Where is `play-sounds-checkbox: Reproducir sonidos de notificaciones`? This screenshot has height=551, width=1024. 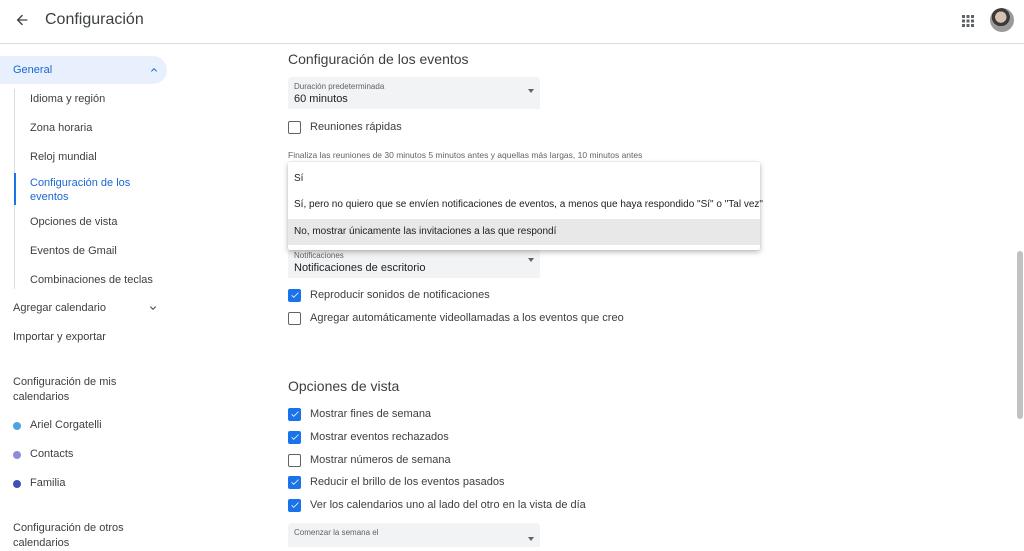 play-sounds-checkbox: Reproducir sonidos de notificaciones is located at coordinates (389, 295).